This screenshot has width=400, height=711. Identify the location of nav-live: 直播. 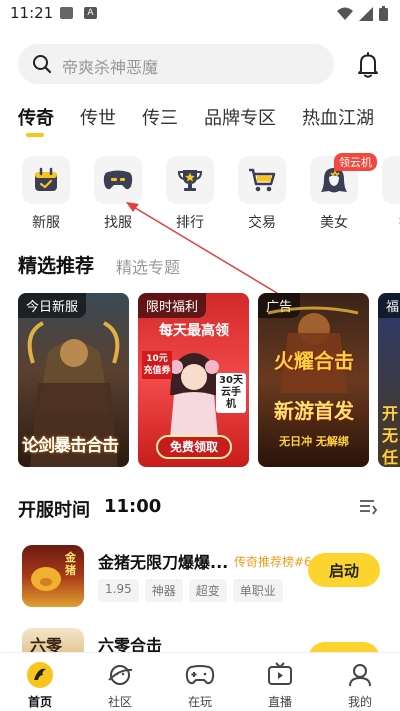
(280, 685).